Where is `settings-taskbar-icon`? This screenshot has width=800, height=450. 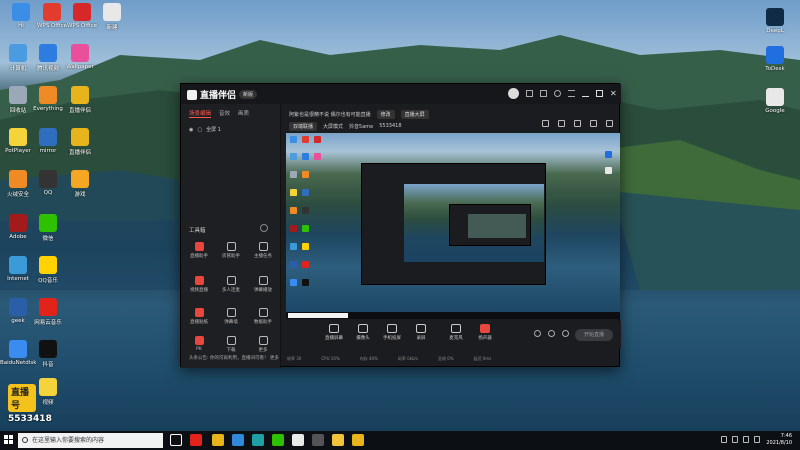 settings-taskbar-icon is located at coordinates (358, 440).